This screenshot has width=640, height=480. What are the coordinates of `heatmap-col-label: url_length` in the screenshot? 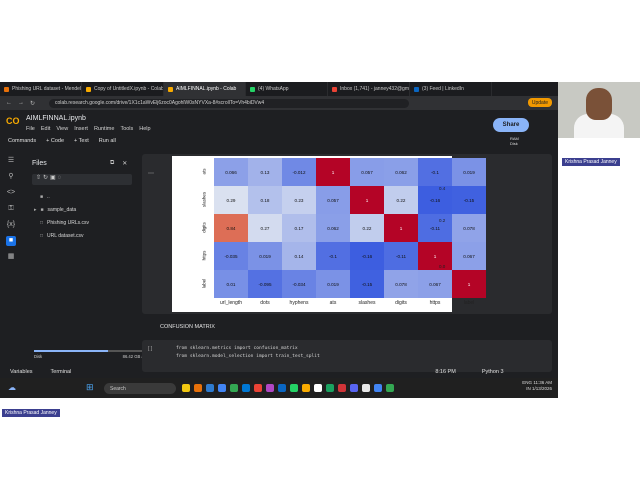 It's located at (231, 303).